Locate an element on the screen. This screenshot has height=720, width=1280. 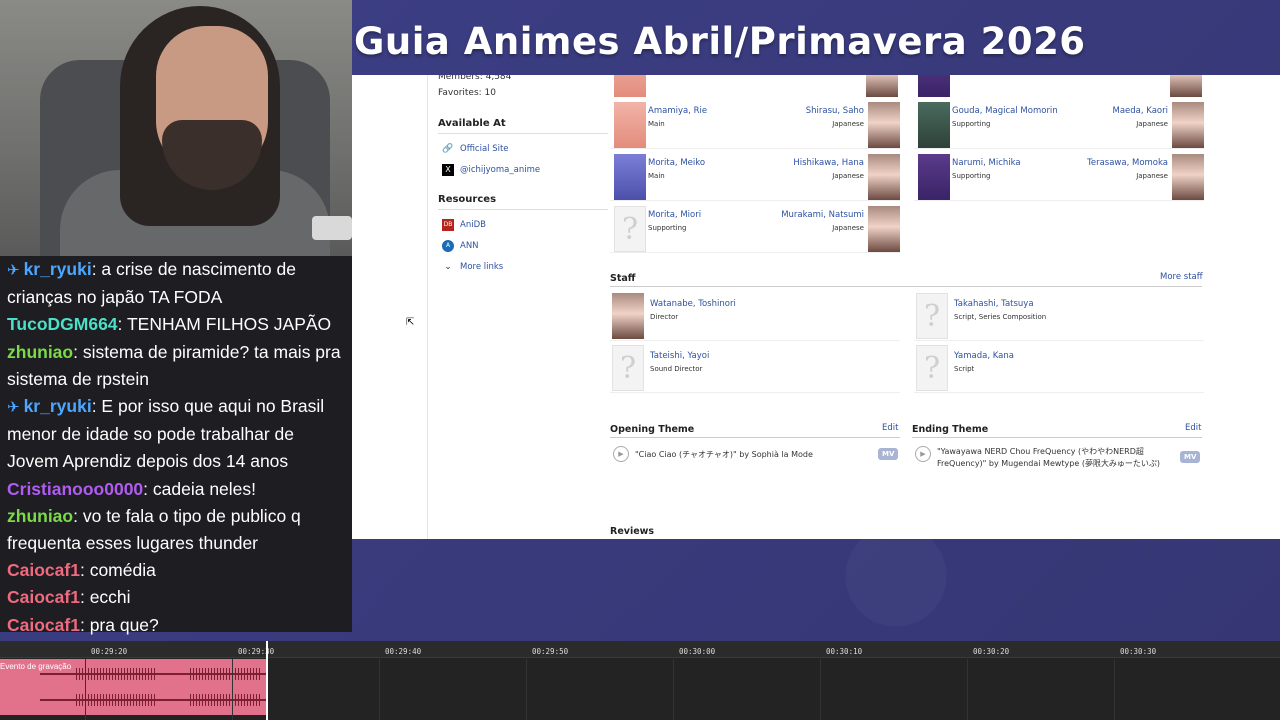
staff-image is located at coordinates (628, 316).